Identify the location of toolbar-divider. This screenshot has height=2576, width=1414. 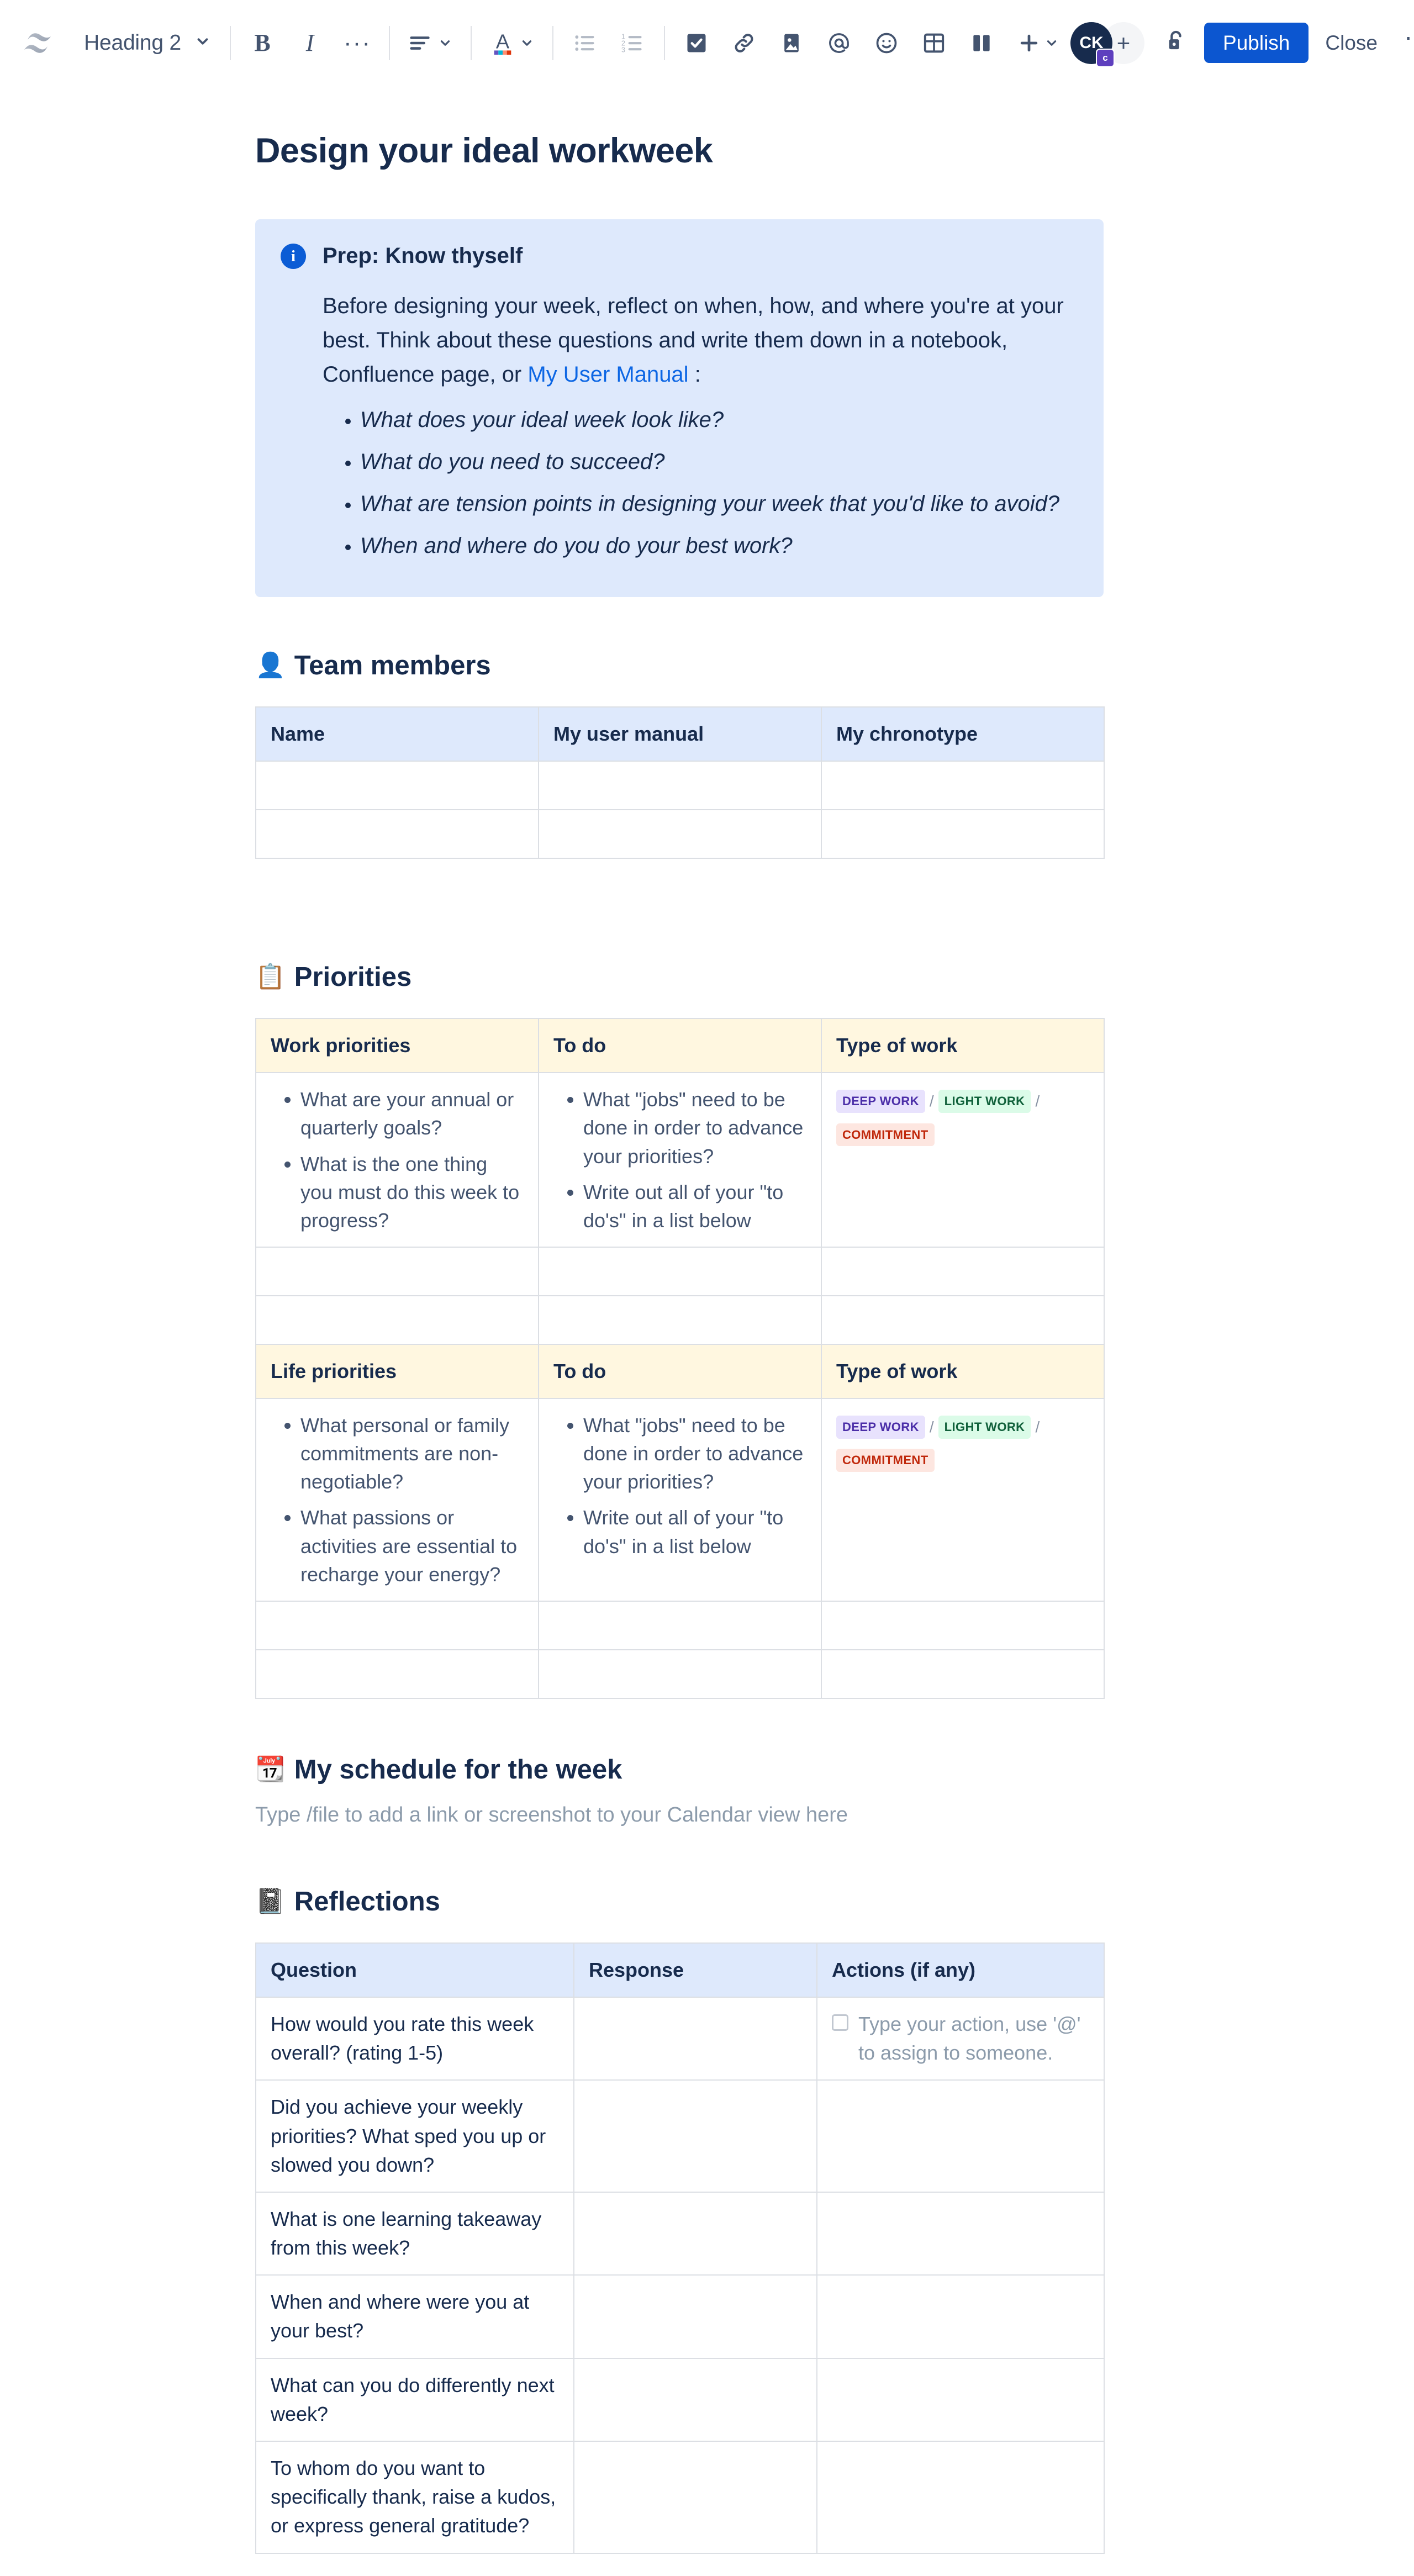
(665, 42).